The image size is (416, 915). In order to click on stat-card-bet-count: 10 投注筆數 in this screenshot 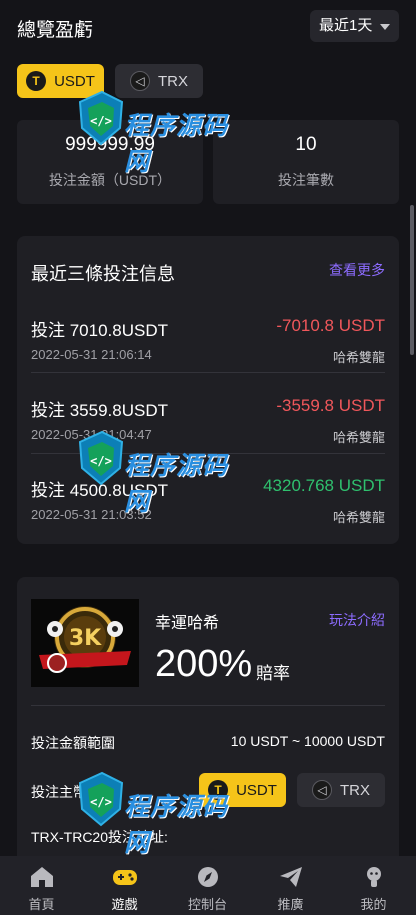, I will do `click(306, 162)`.